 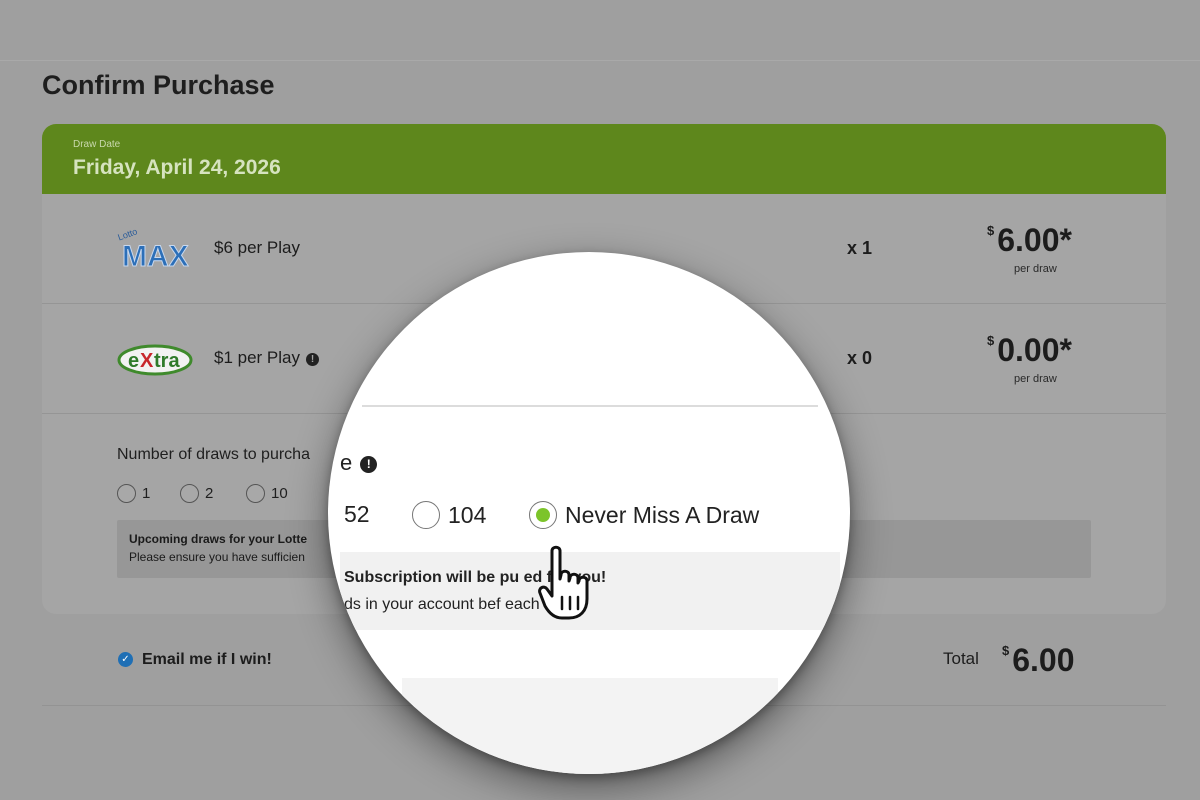 I want to click on quantity: x 0, so click(x=859, y=358).